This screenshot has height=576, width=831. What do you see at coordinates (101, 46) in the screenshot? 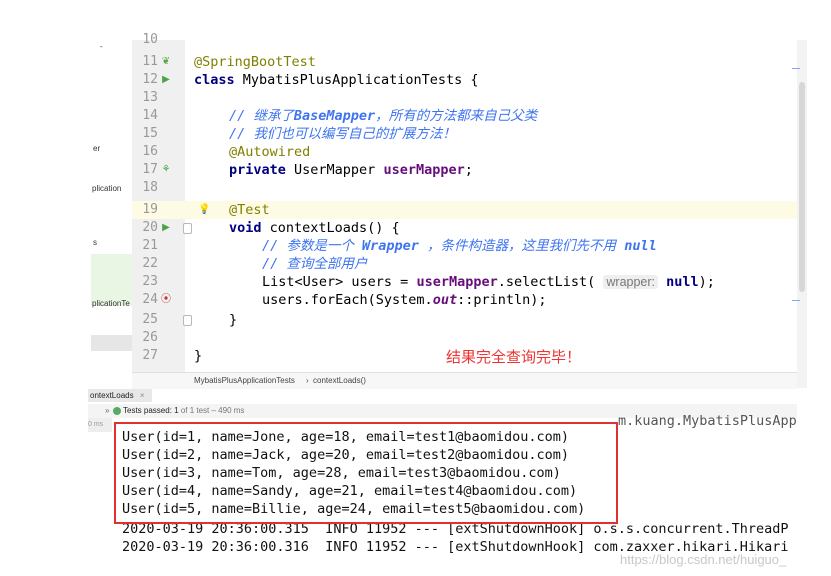
I see `tree-dash: -` at bounding box center [101, 46].